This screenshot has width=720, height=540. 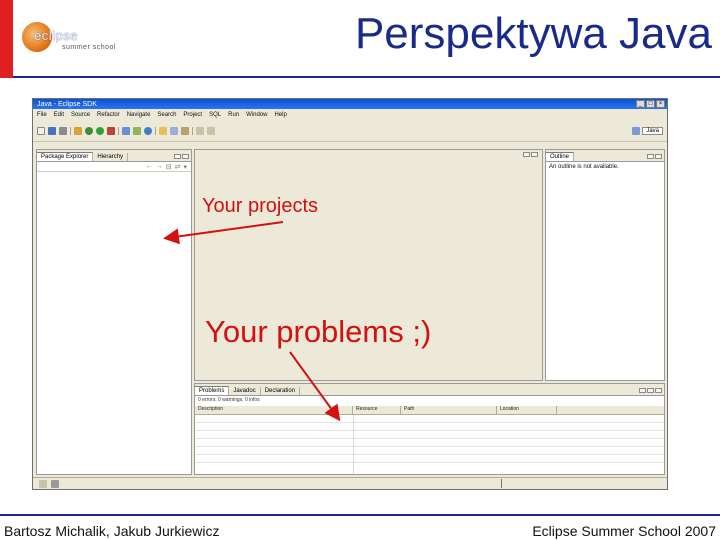 I want to click on run-icon, so click(x=100, y=130).